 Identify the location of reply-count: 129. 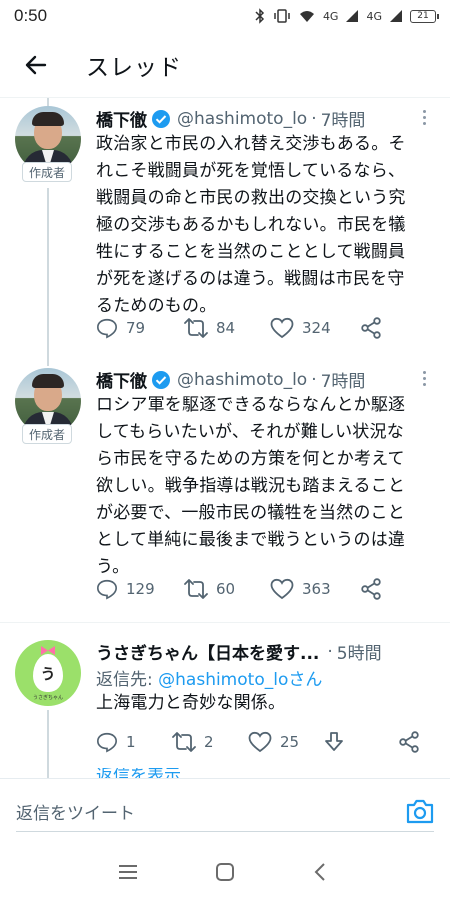
(140, 589).